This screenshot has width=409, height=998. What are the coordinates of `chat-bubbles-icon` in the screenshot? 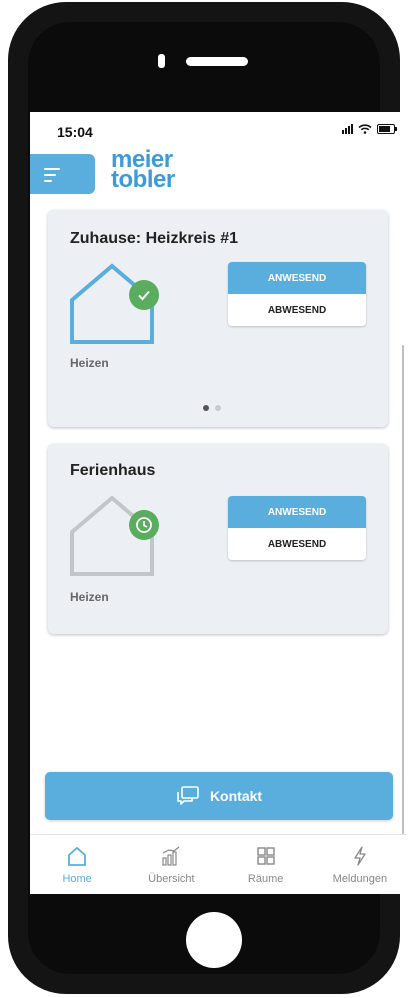 It's located at (188, 795).